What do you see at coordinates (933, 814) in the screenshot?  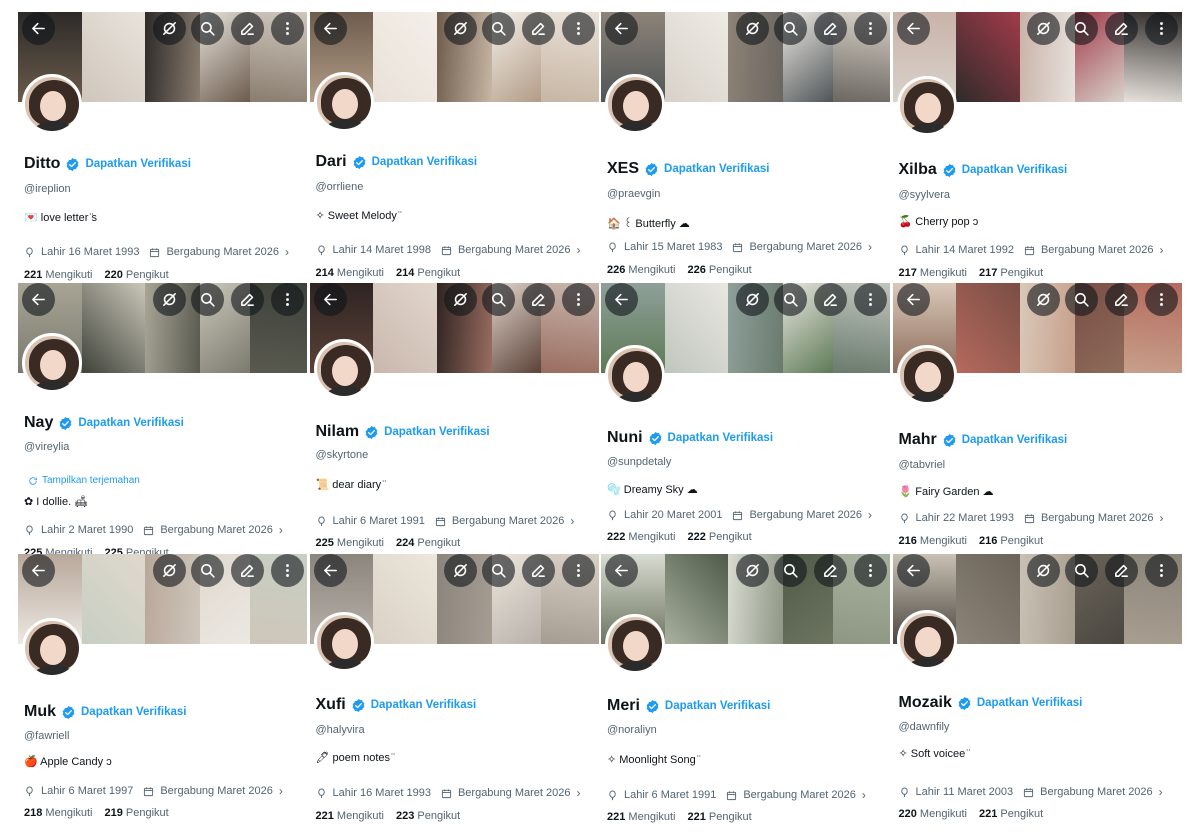 I see `following-count-link: 220 Mengikuti` at bounding box center [933, 814].